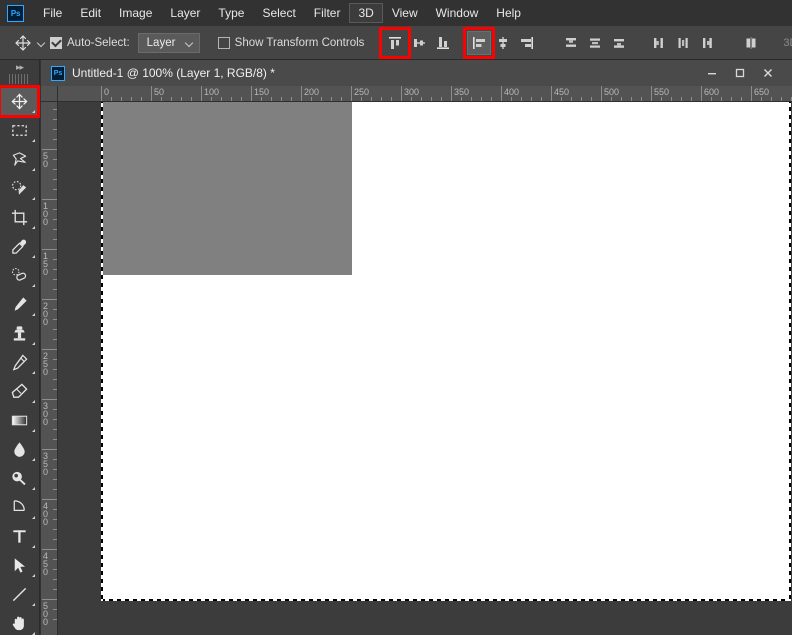 The height and width of the screenshot is (635, 792). What do you see at coordinates (46, 414) in the screenshot?
I see `ruler-label: 300` at bounding box center [46, 414].